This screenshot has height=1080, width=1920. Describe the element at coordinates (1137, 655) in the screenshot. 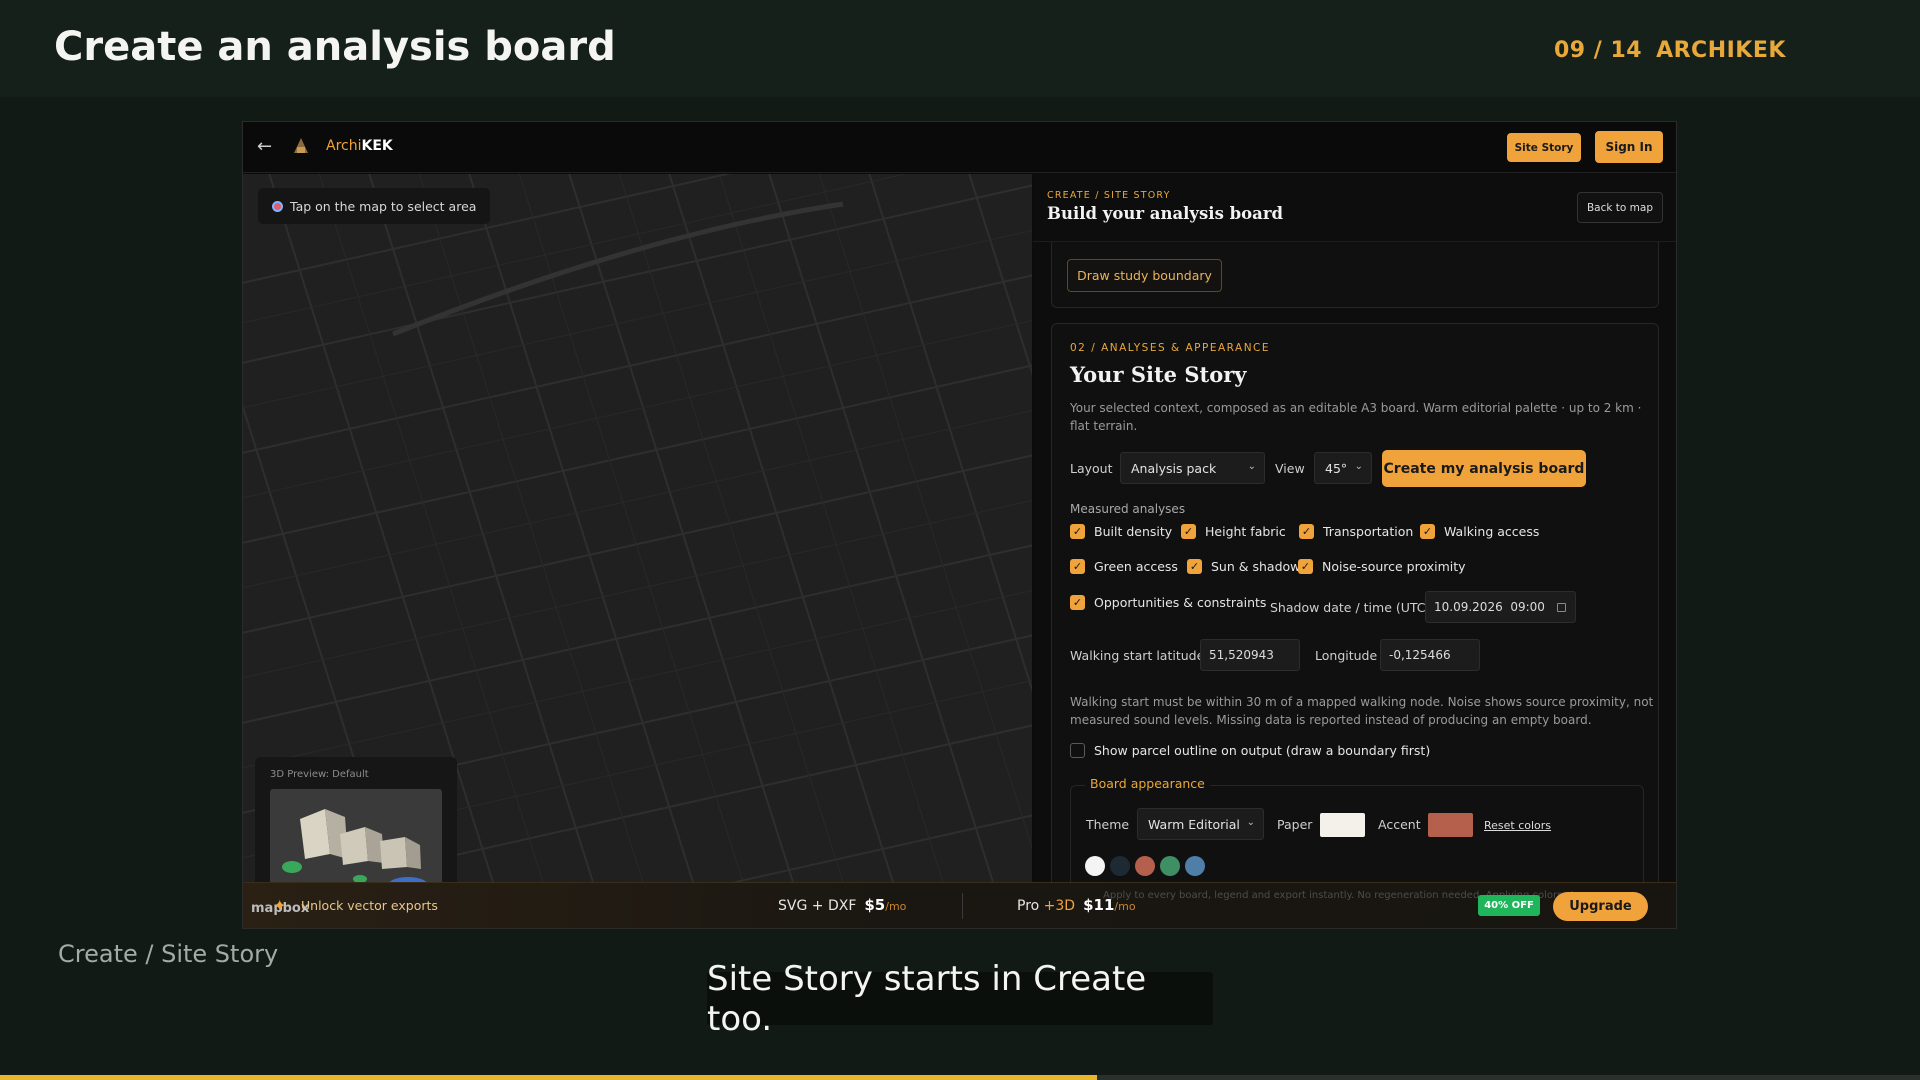

I see `walking-latitude-label: Walking start latitude` at that location.